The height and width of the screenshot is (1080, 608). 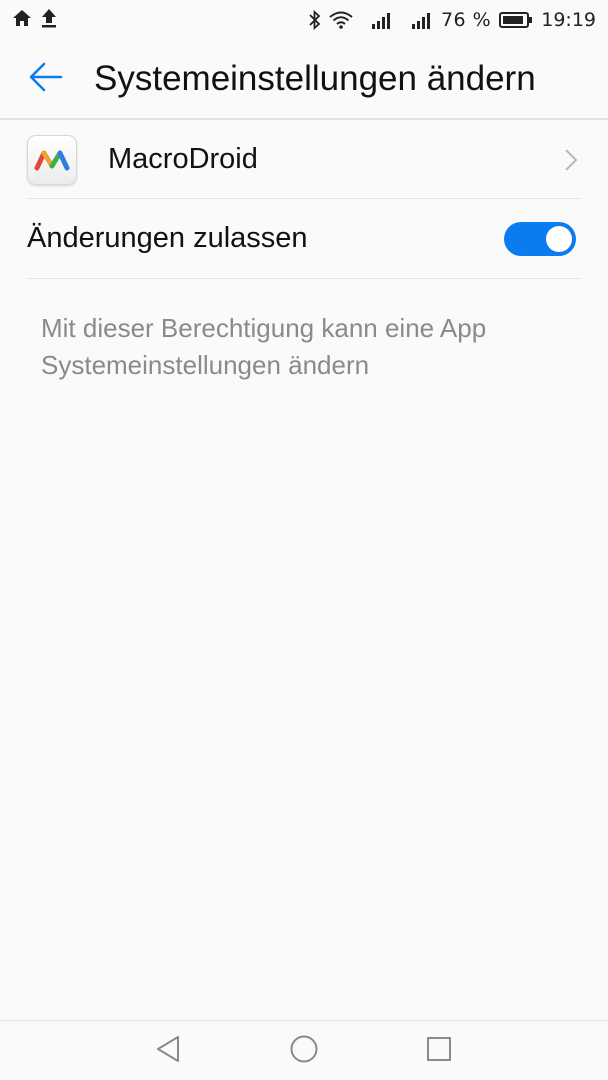 What do you see at coordinates (341, 20) in the screenshot?
I see `wifi-icon` at bounding box center [341, 20].